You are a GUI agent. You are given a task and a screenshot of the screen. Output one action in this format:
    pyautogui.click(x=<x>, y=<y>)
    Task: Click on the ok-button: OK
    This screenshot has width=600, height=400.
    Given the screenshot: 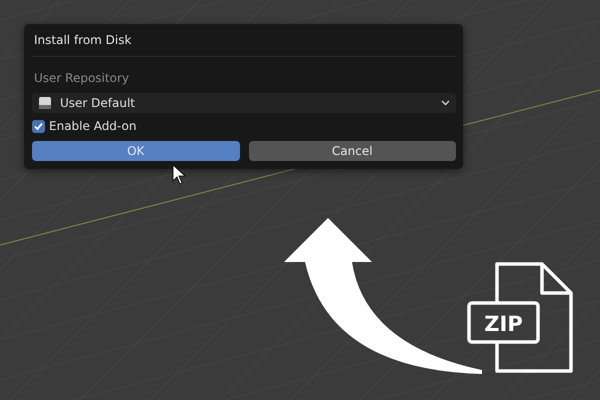 What is the action you would take?
    pyautogui.click(x=136, y=151)
    